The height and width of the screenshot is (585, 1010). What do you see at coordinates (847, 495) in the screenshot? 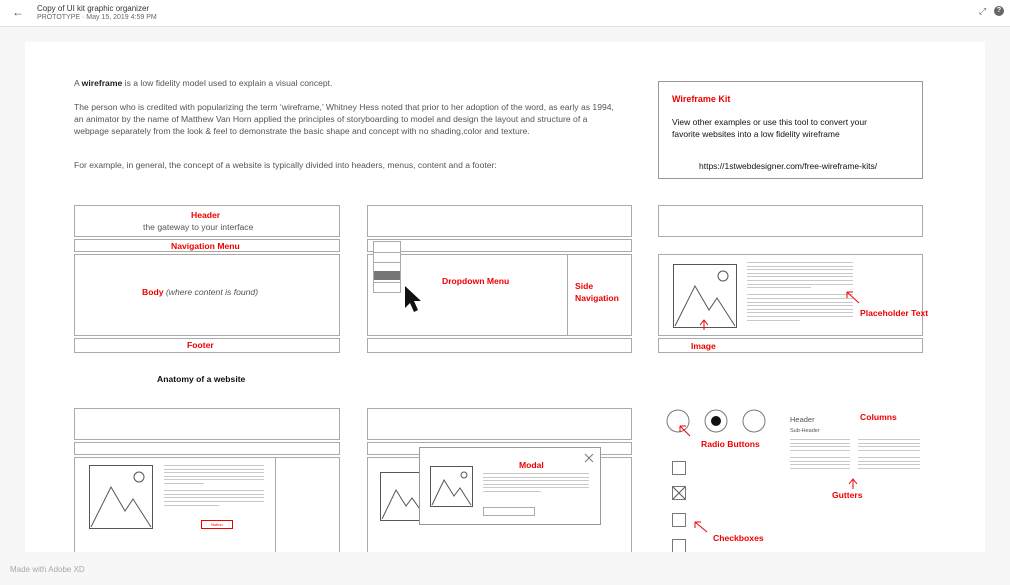
I see `gutters-label: Gutters` at bounding box center [847, 495].